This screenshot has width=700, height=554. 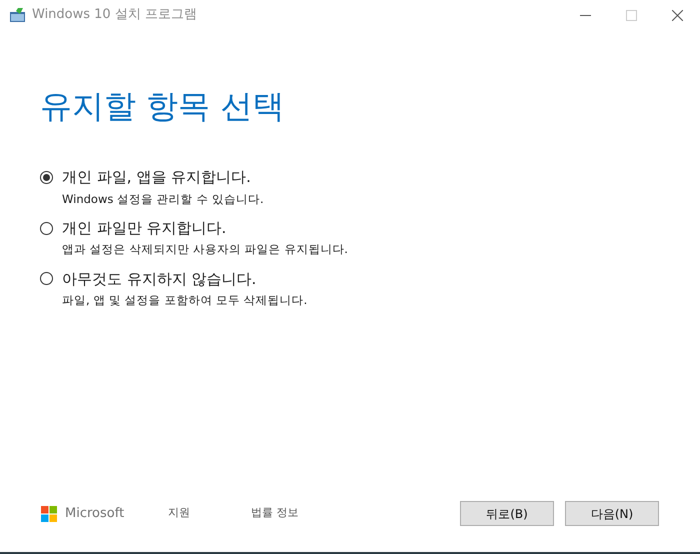 What do you see at coordinates (144, 228) in the screenshot?
I see `option-label: 개인 파일만 유지합니다.` at bounding box center [144, 228].